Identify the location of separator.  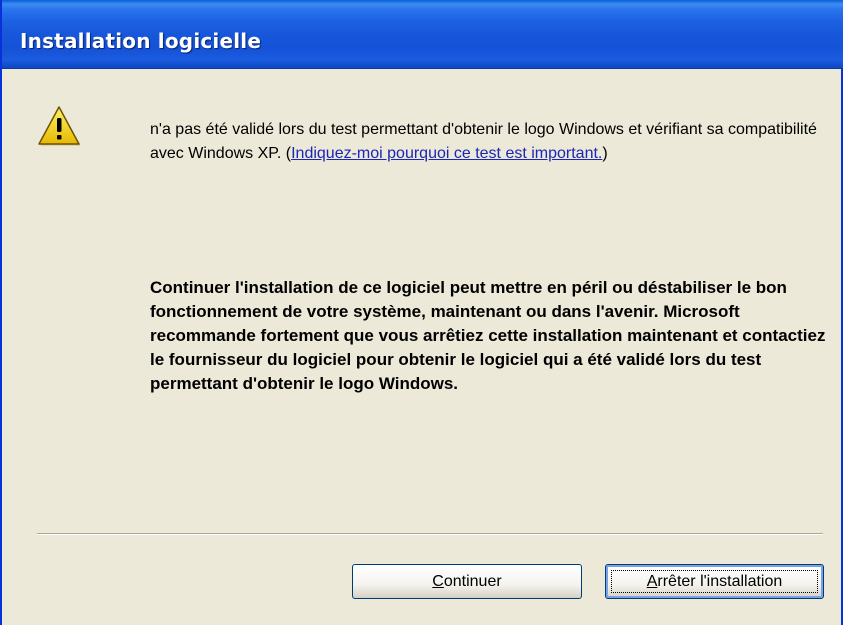
(430, 534).